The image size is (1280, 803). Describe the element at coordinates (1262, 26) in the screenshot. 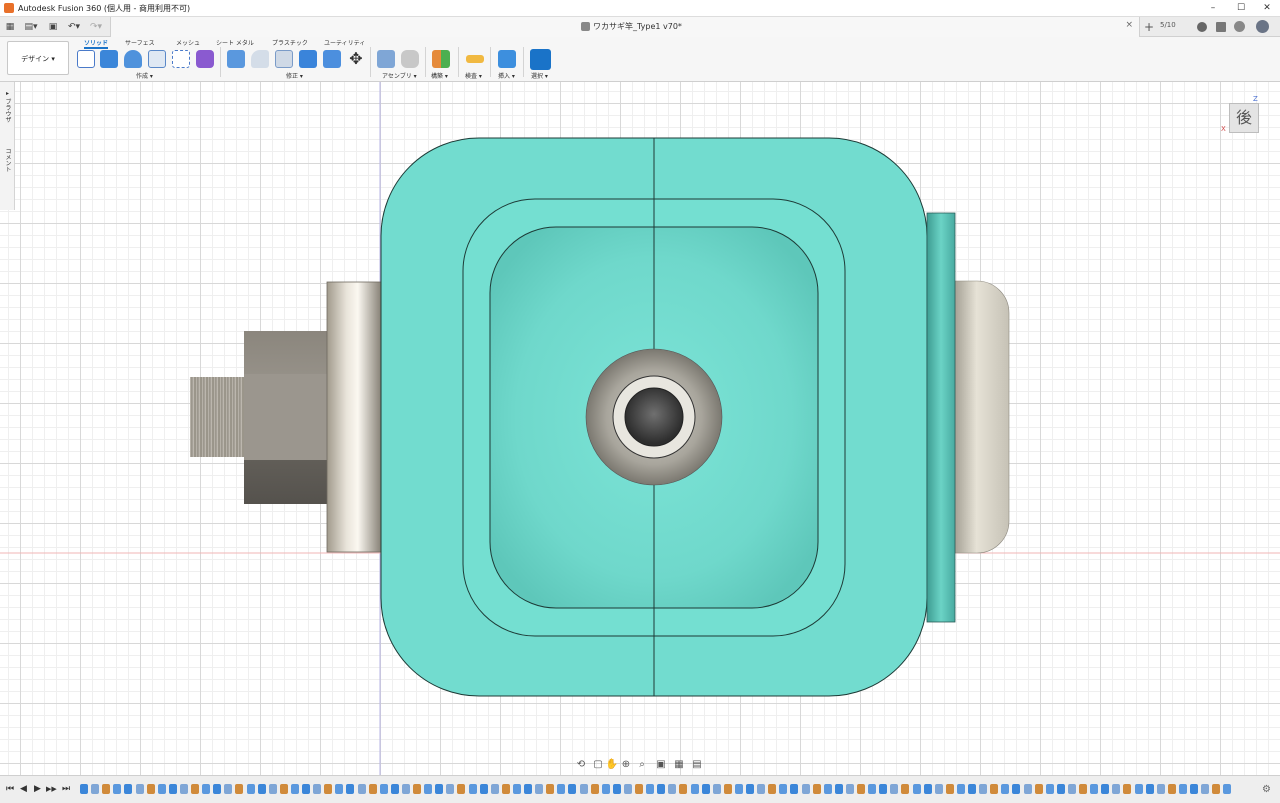

I see `avatar` at that location.